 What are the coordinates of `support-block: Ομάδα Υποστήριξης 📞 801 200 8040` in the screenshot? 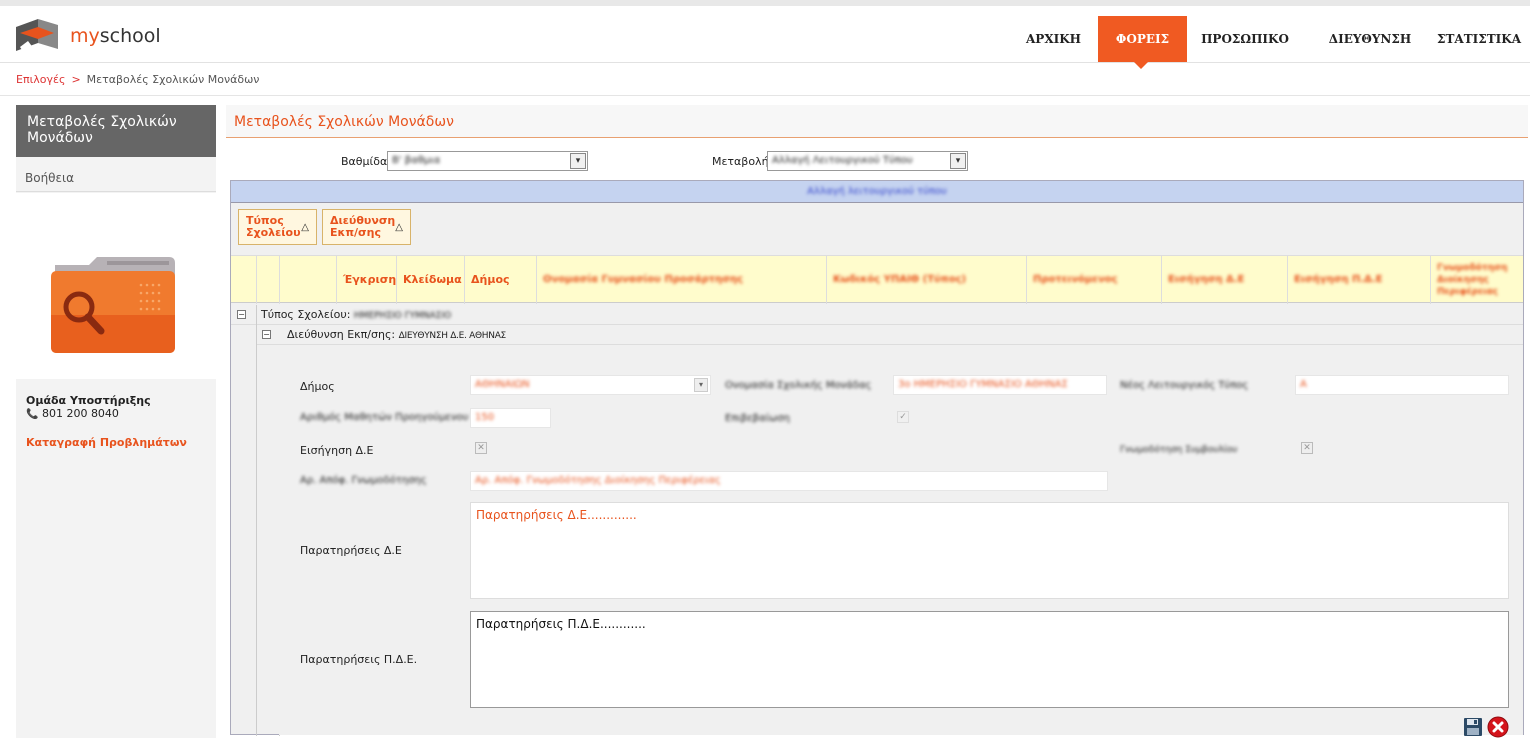 It's located at (88, 407).